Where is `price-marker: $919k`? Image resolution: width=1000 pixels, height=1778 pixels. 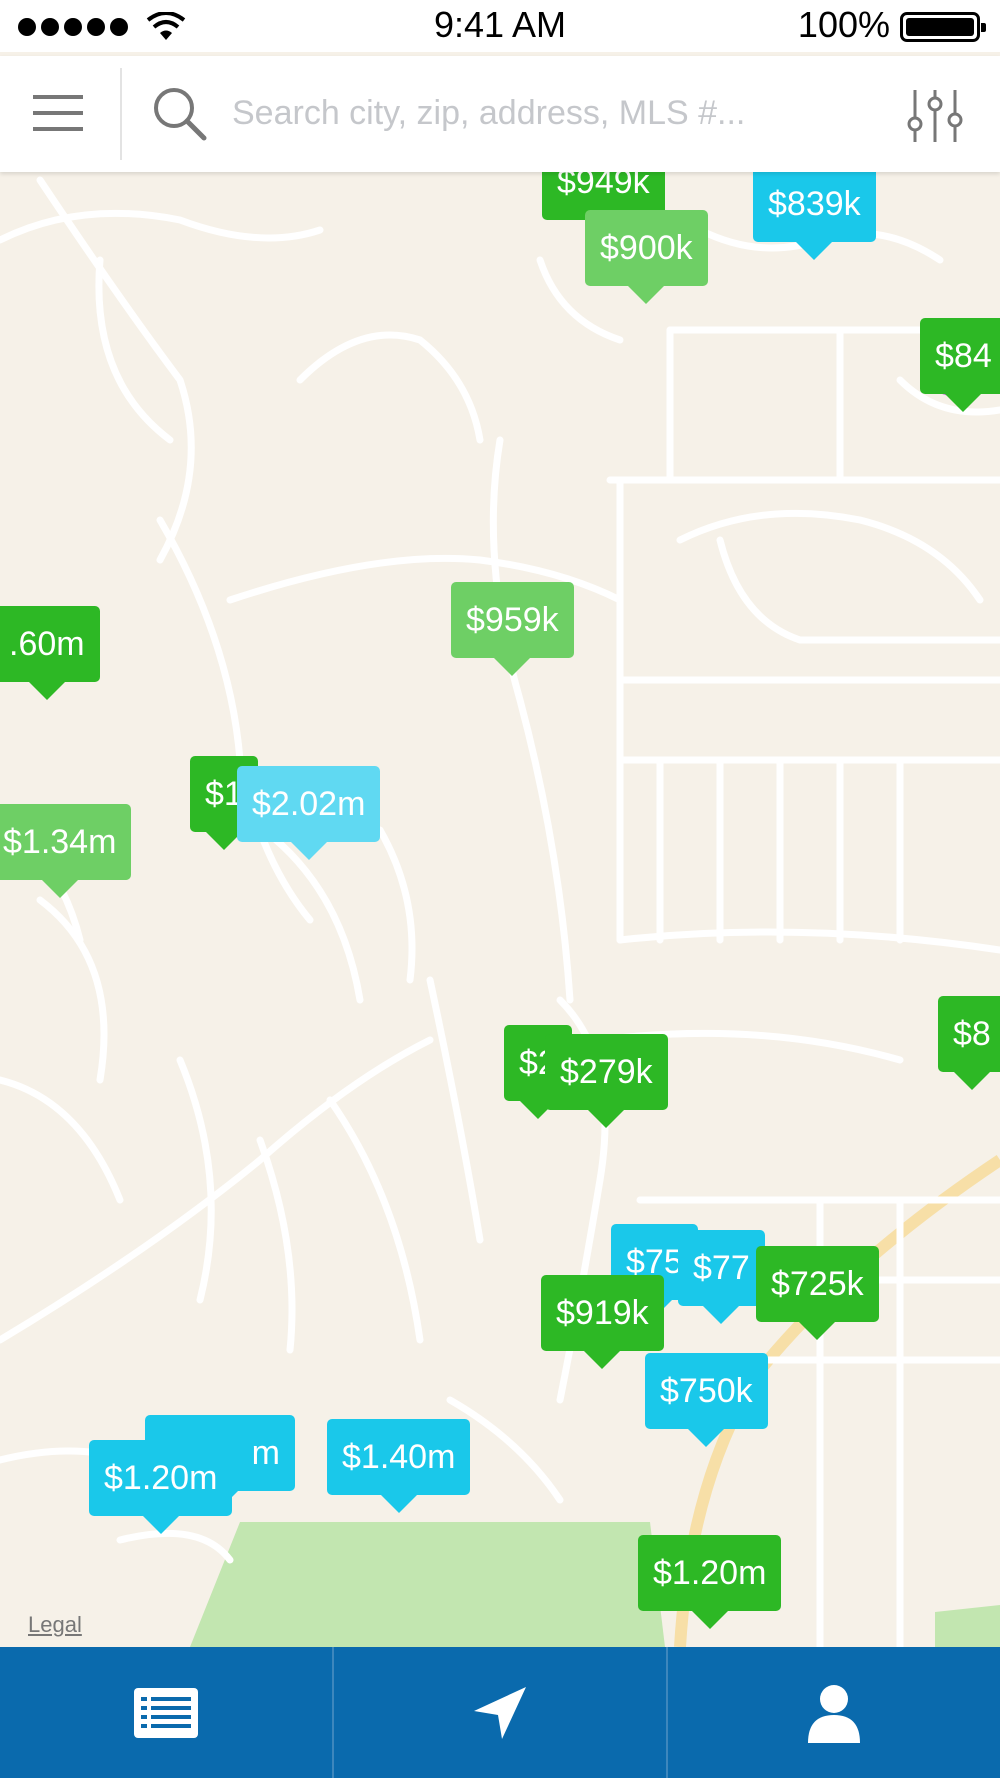 price-marker: $919k is located at coordinates (602, 1322).